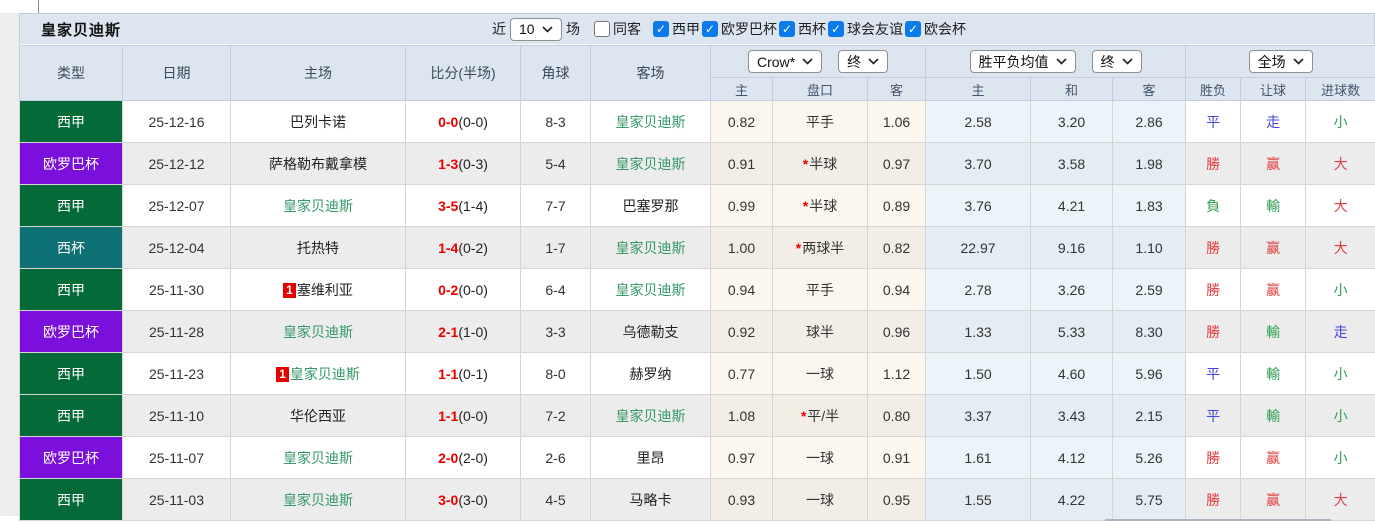 This screenshot has width=1375, height=524. Describe the element at coordinates (448, 457) in the screenshot. I see `fulltime-score: 2-0` at that location.